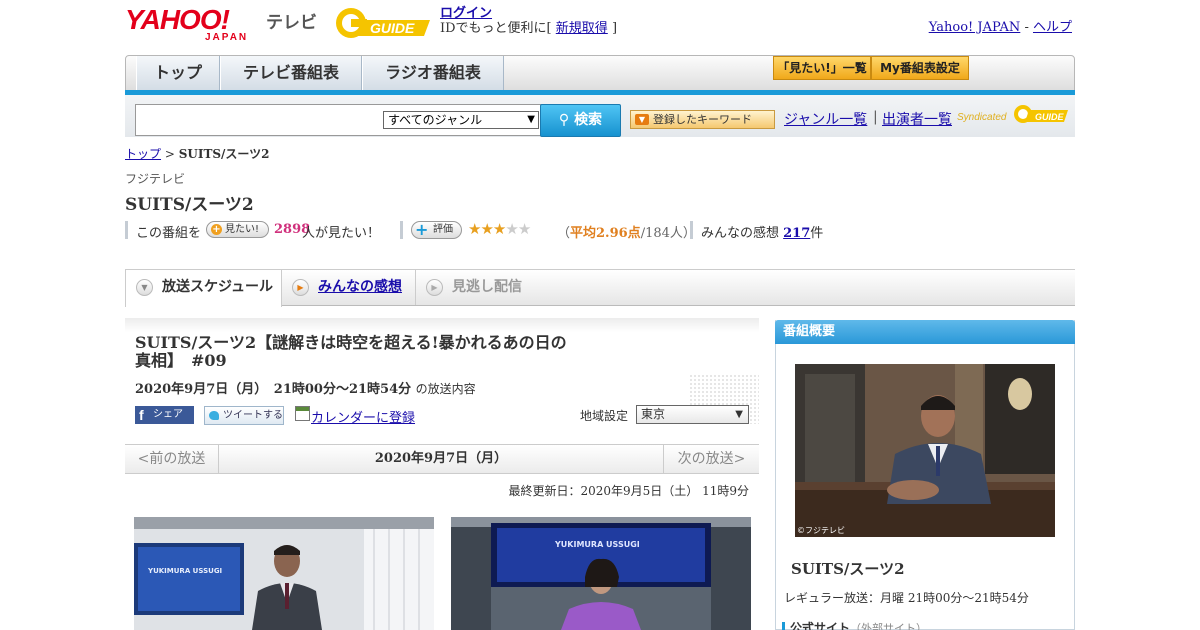 The width and height of the screenshot is (1200, 630). I want to click on average-open: （, so click(564, 233).